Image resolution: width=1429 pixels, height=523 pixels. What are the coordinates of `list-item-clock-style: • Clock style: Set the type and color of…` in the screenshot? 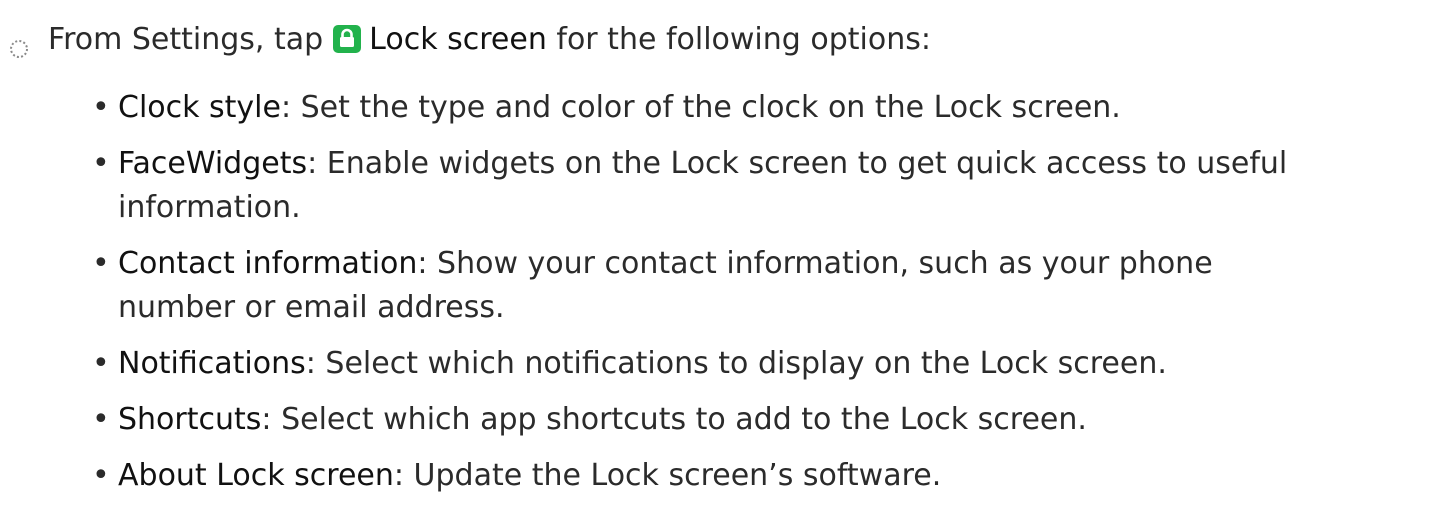 It's located at (755, 108).